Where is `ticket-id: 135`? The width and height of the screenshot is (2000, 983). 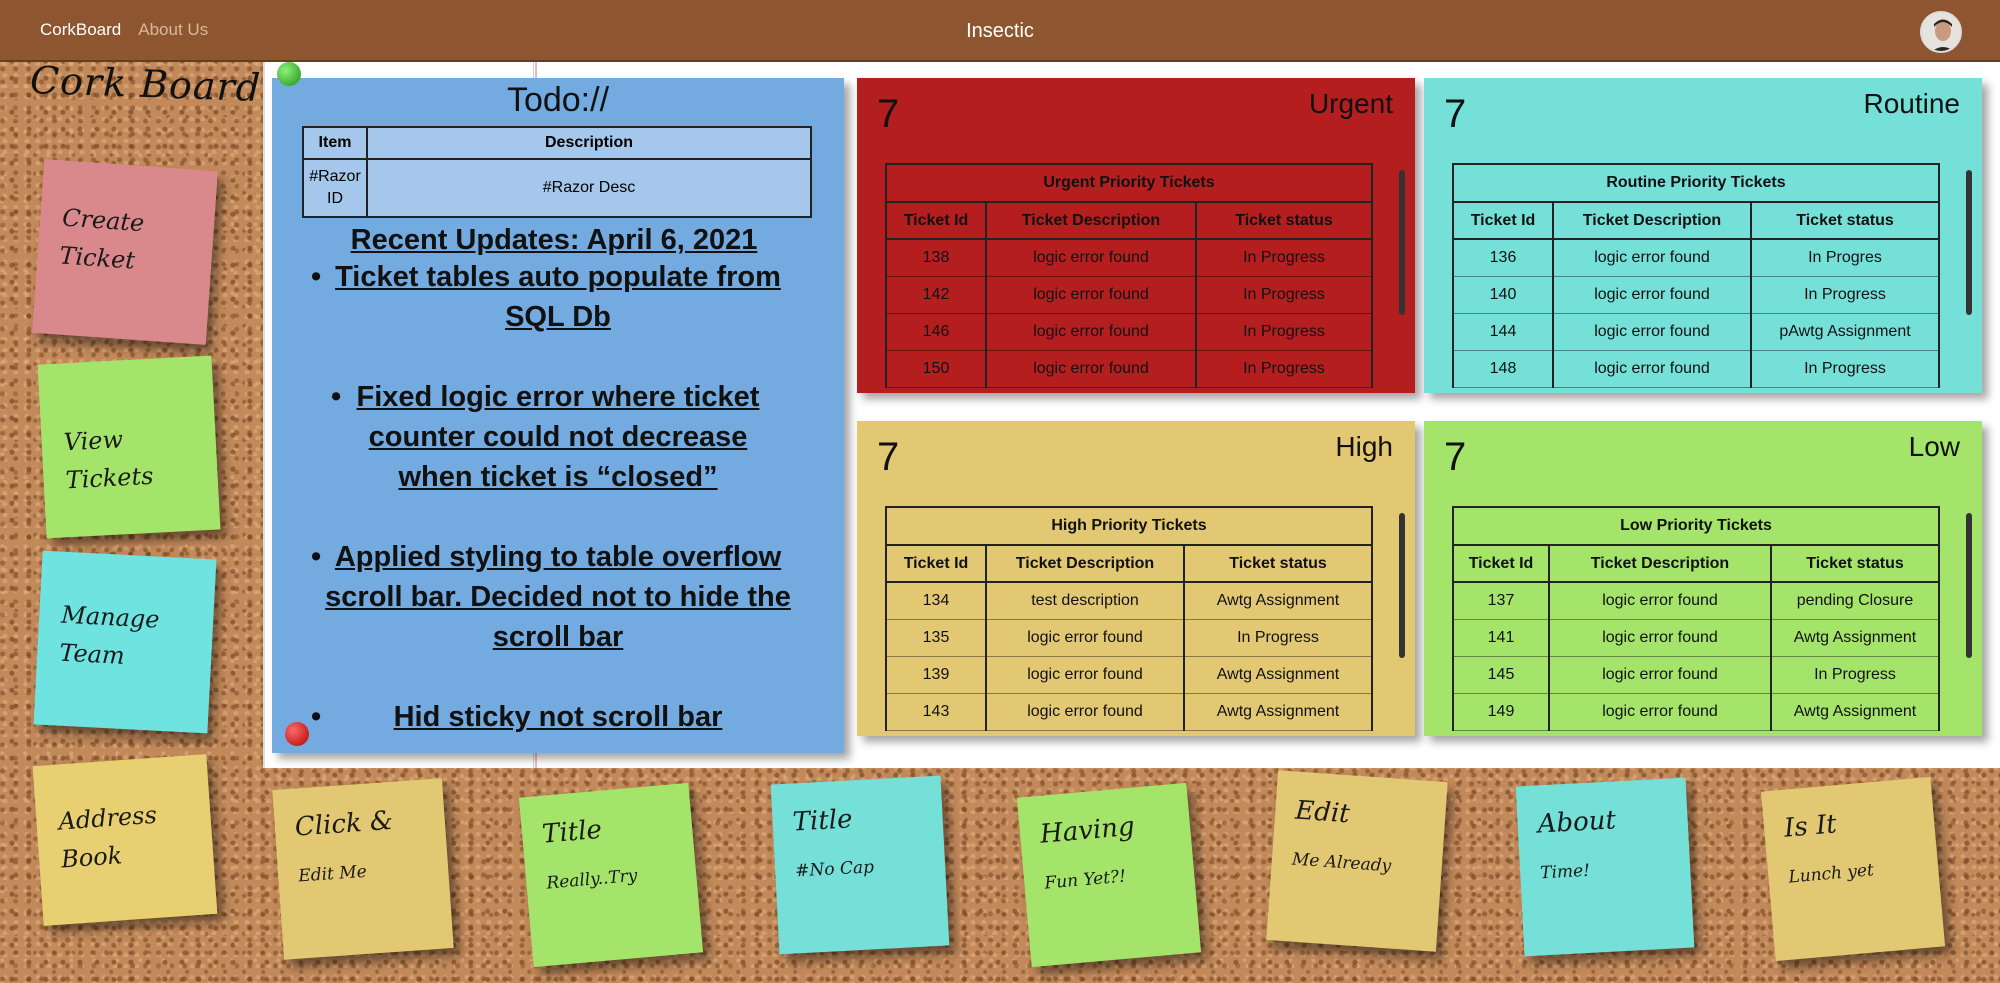
ticket-id: 135 is located at coordinates (936, 637).